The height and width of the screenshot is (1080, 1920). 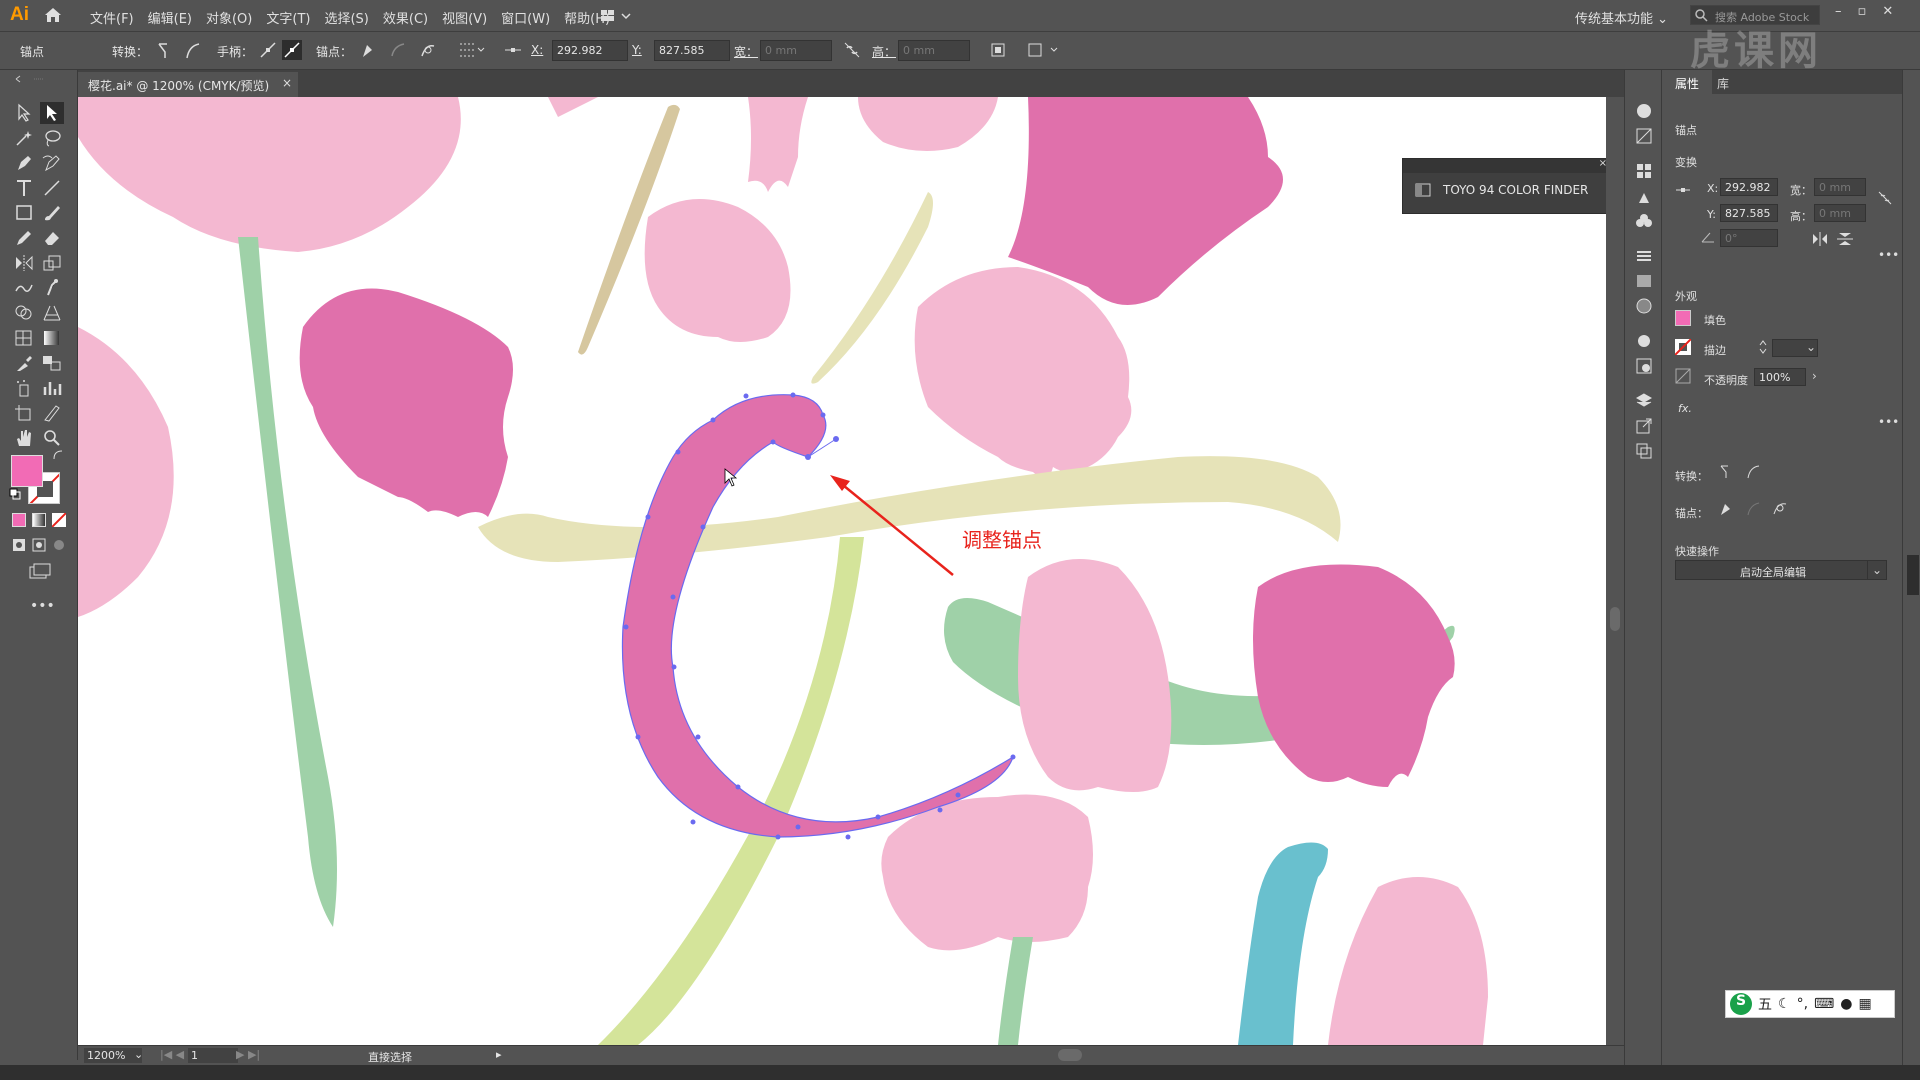 What do you see at coordinates (934, 50) in the screenshot?
I see `height-field: 0 mm` at bounding box center [934, 50].